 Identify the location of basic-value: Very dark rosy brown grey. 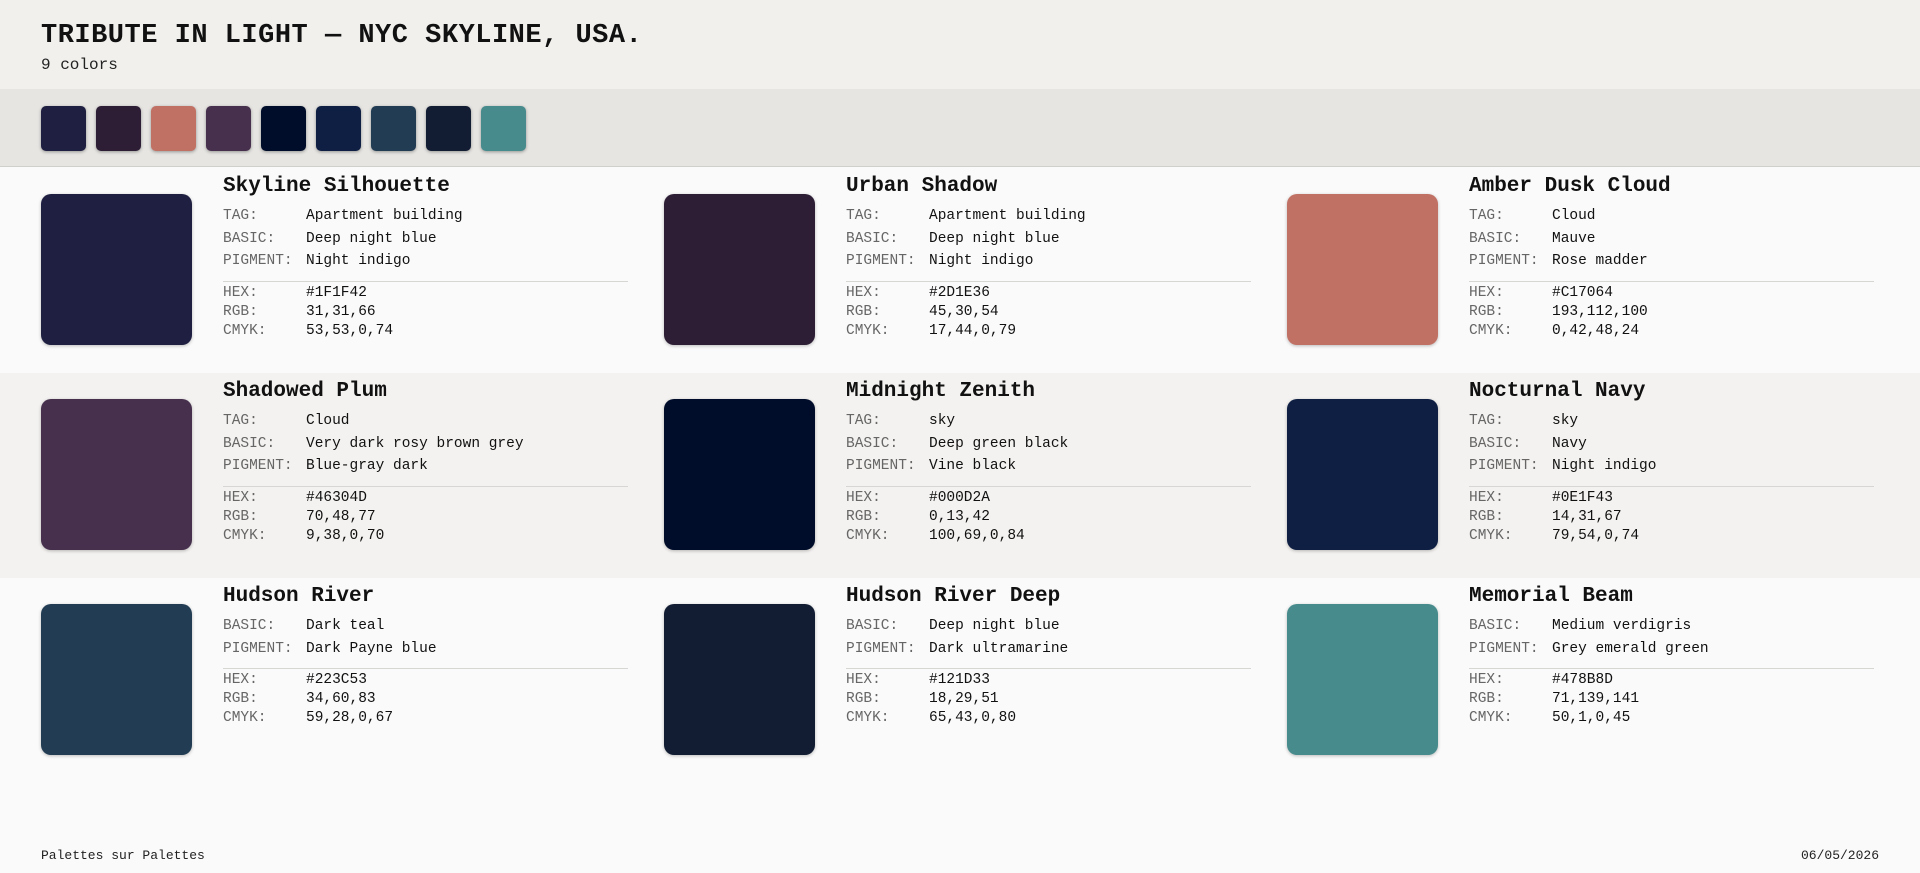
(415, 443).